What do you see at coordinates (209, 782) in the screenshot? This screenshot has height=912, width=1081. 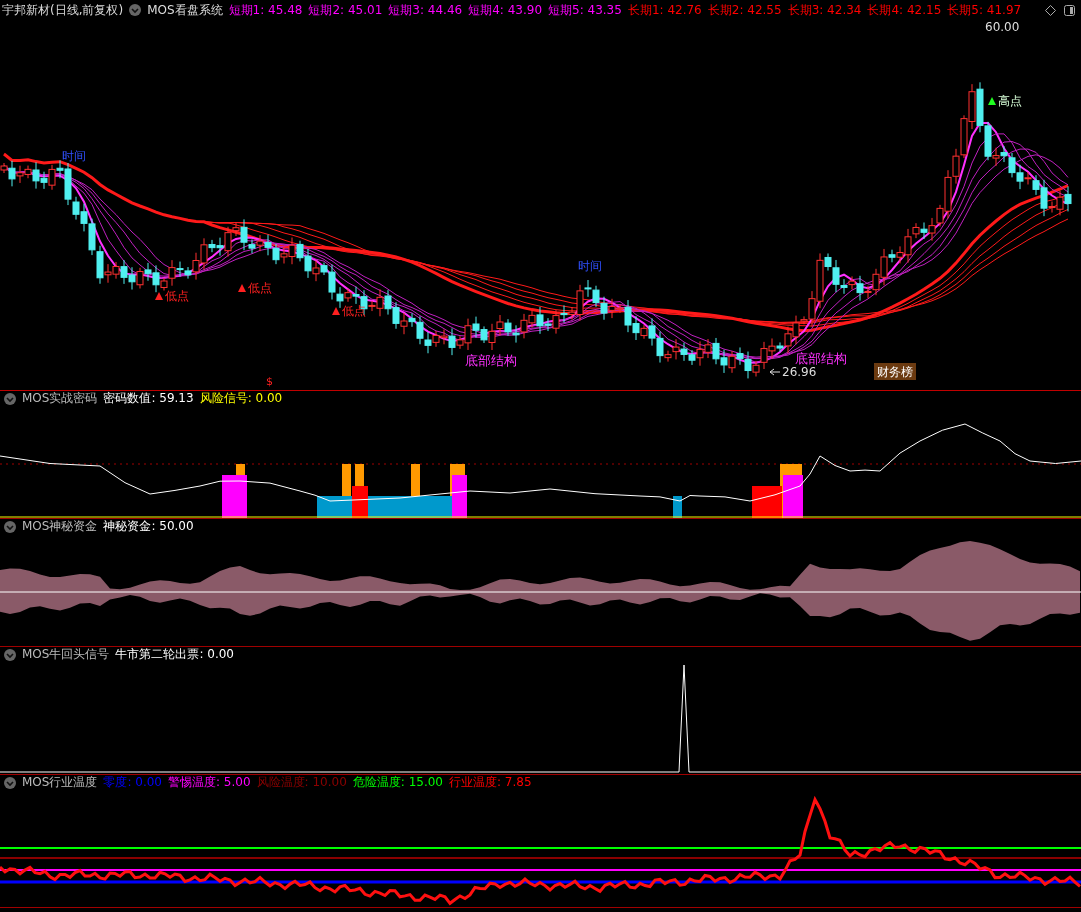 I see `indicator-value: 警惕温度: 5.00` at bounding box center [209, 782].